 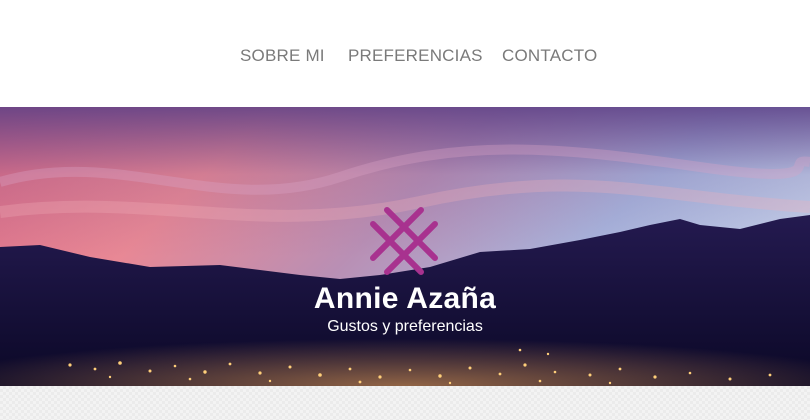 I want to click on crossed-lines-logo-icon, so click(x=404, y=241).